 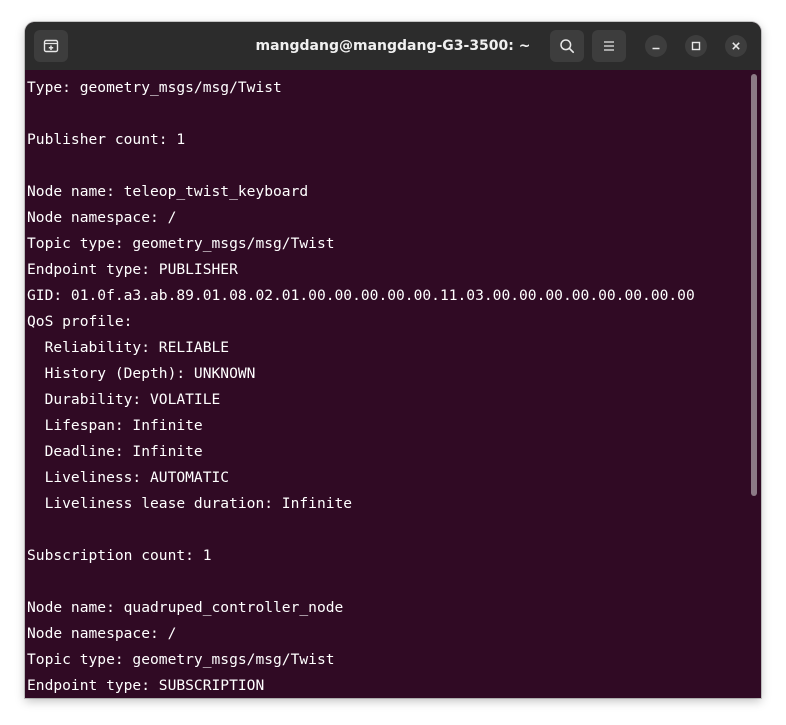 What do you see at coordinates (168, 191) in the screenshot?
I see `terminal-line: Node name: teleop_twist_keyboard` at bounding box center [168, 191].